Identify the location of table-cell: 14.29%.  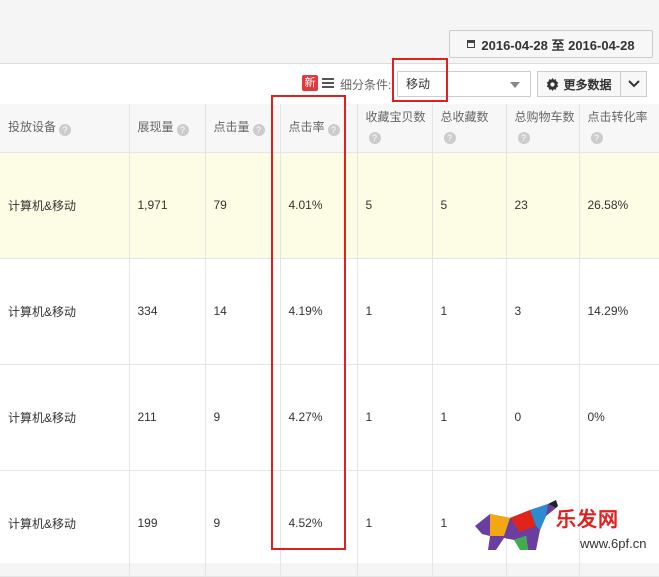
(619, 311).